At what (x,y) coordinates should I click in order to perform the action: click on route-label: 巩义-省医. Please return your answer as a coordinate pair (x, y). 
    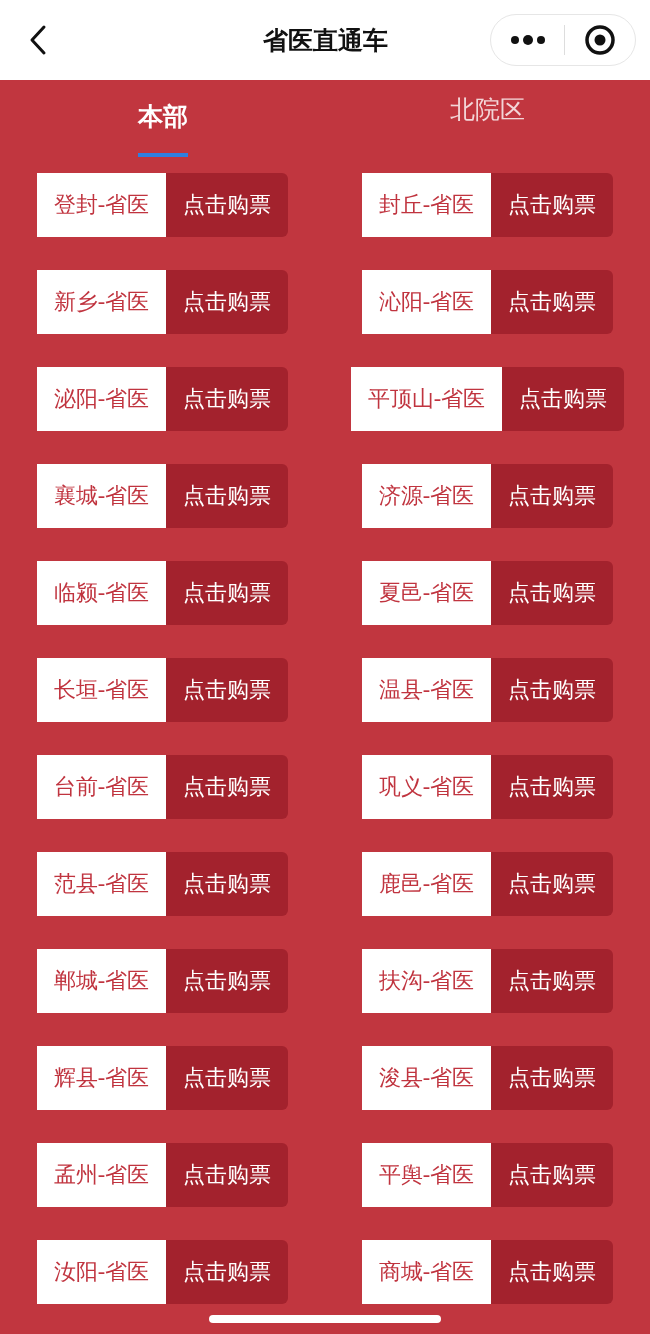
    Looking at the image, I should click on (426, 787).